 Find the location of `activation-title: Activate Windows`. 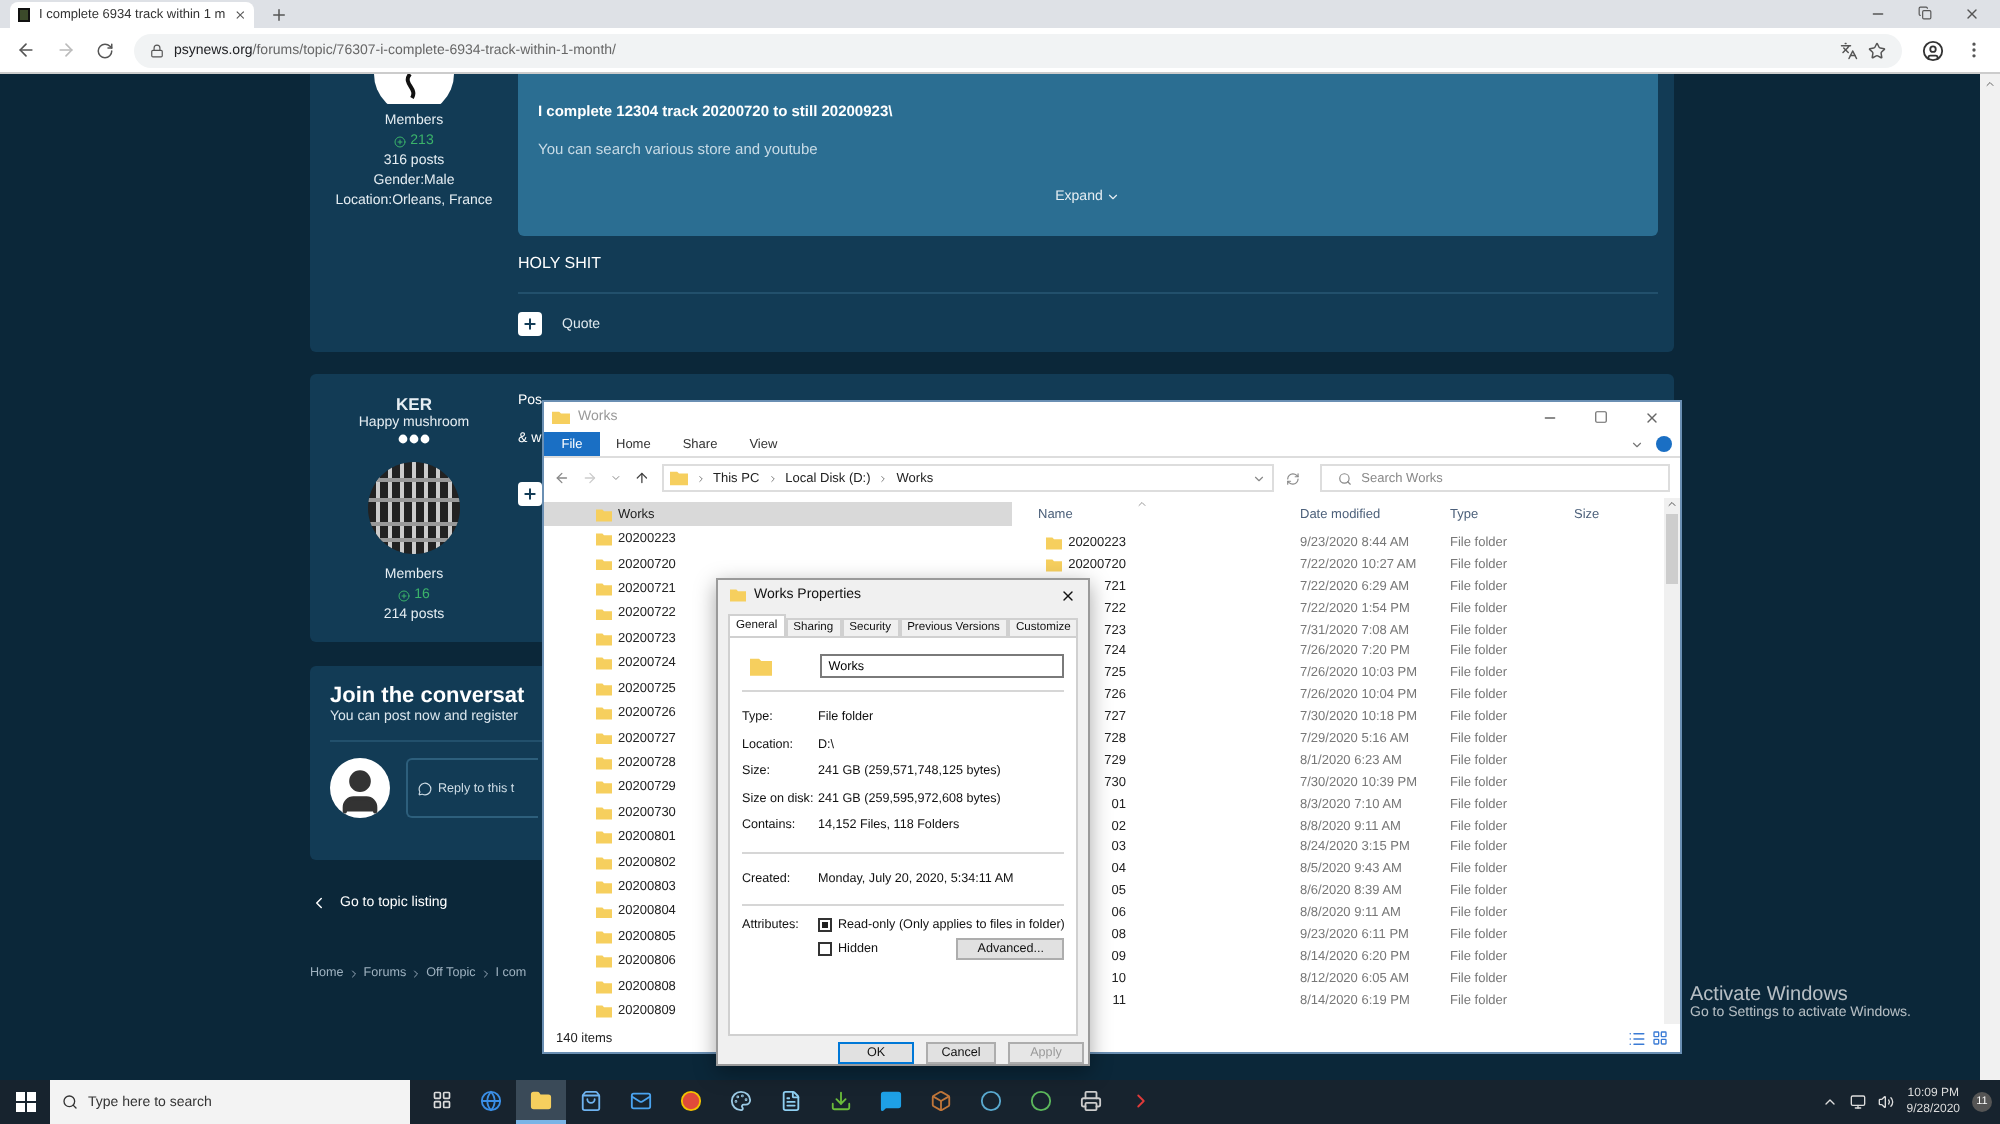

activation-title: Activate Windows is located at coordinates (1770, 995).